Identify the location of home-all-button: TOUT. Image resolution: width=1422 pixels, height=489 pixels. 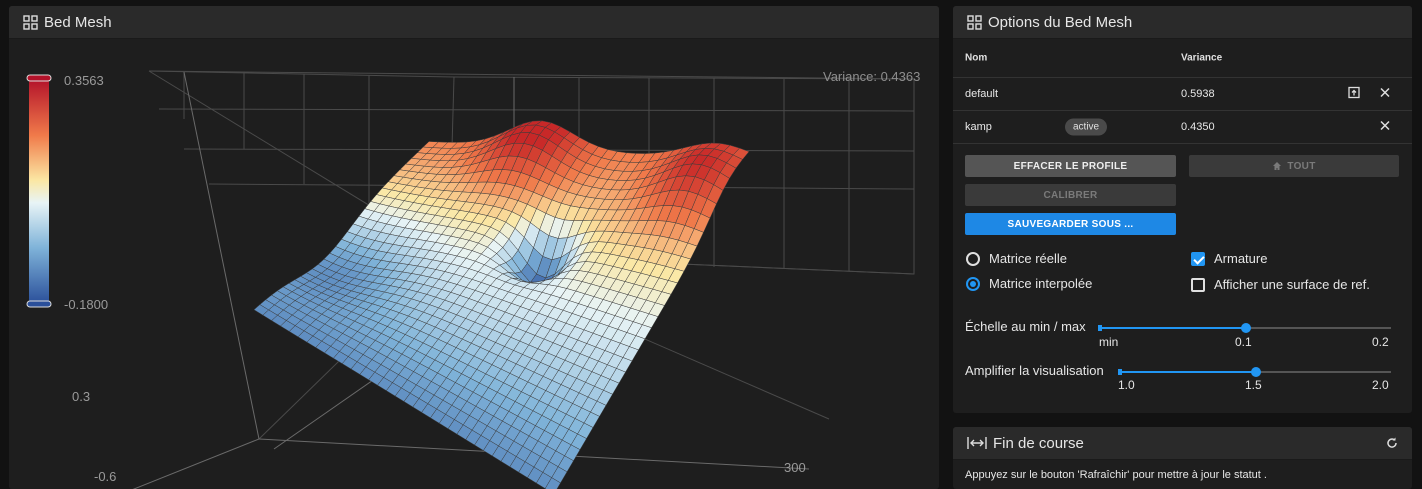
(1294, 166).